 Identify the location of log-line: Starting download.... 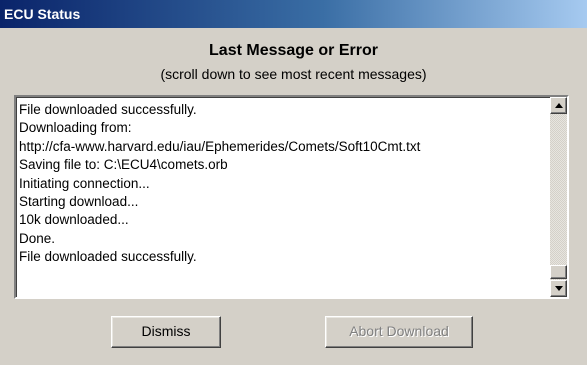
(79, 201).